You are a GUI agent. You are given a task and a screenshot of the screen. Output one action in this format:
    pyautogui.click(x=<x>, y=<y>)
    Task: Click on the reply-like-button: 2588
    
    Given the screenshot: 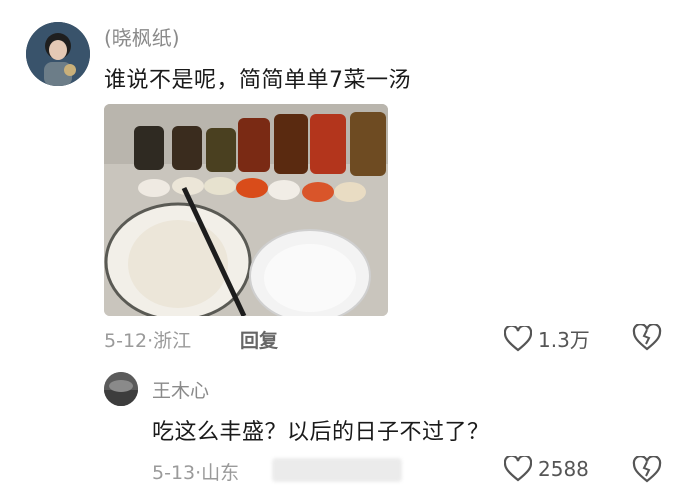 What is the action you would take?
    pyautogui.click(x=546, y=469)
    